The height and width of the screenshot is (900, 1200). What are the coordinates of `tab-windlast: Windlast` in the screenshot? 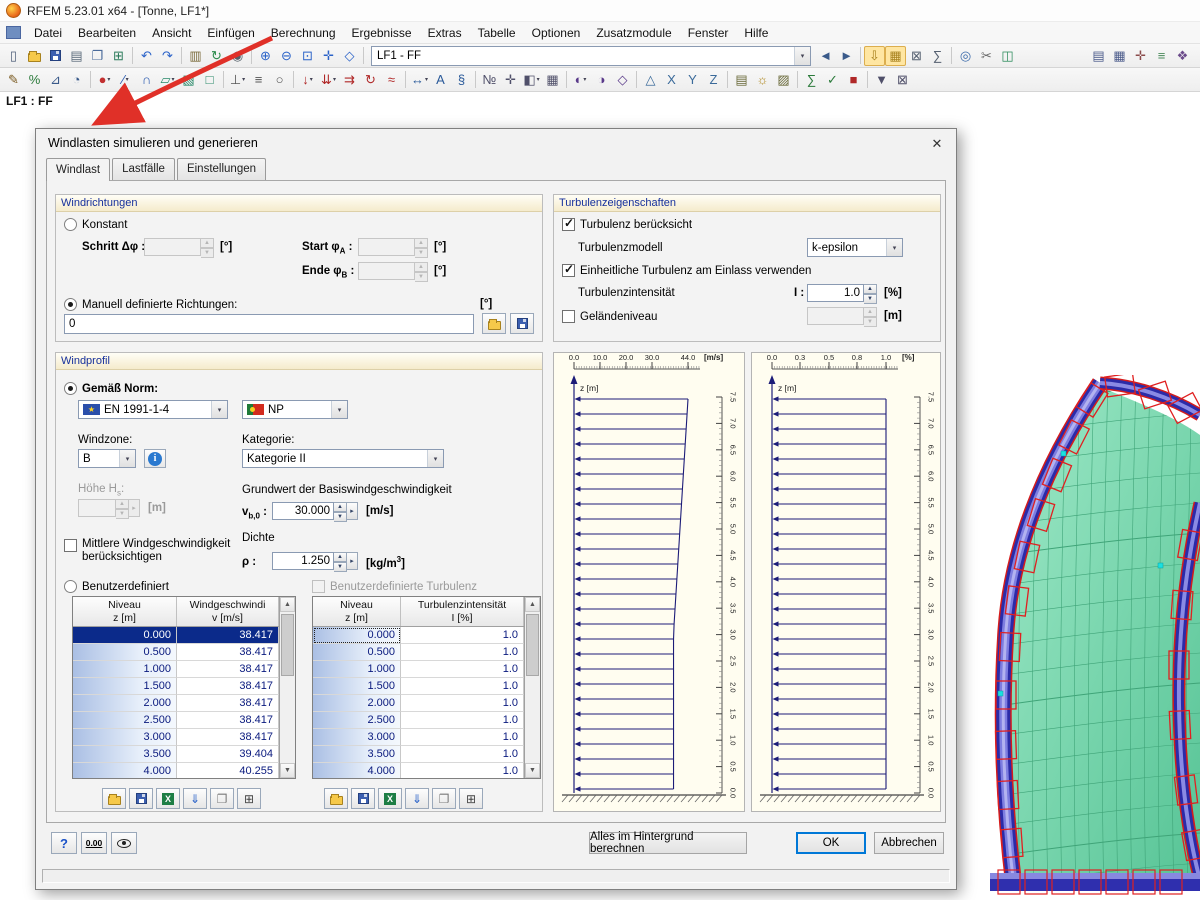 It's located at (78, 169).